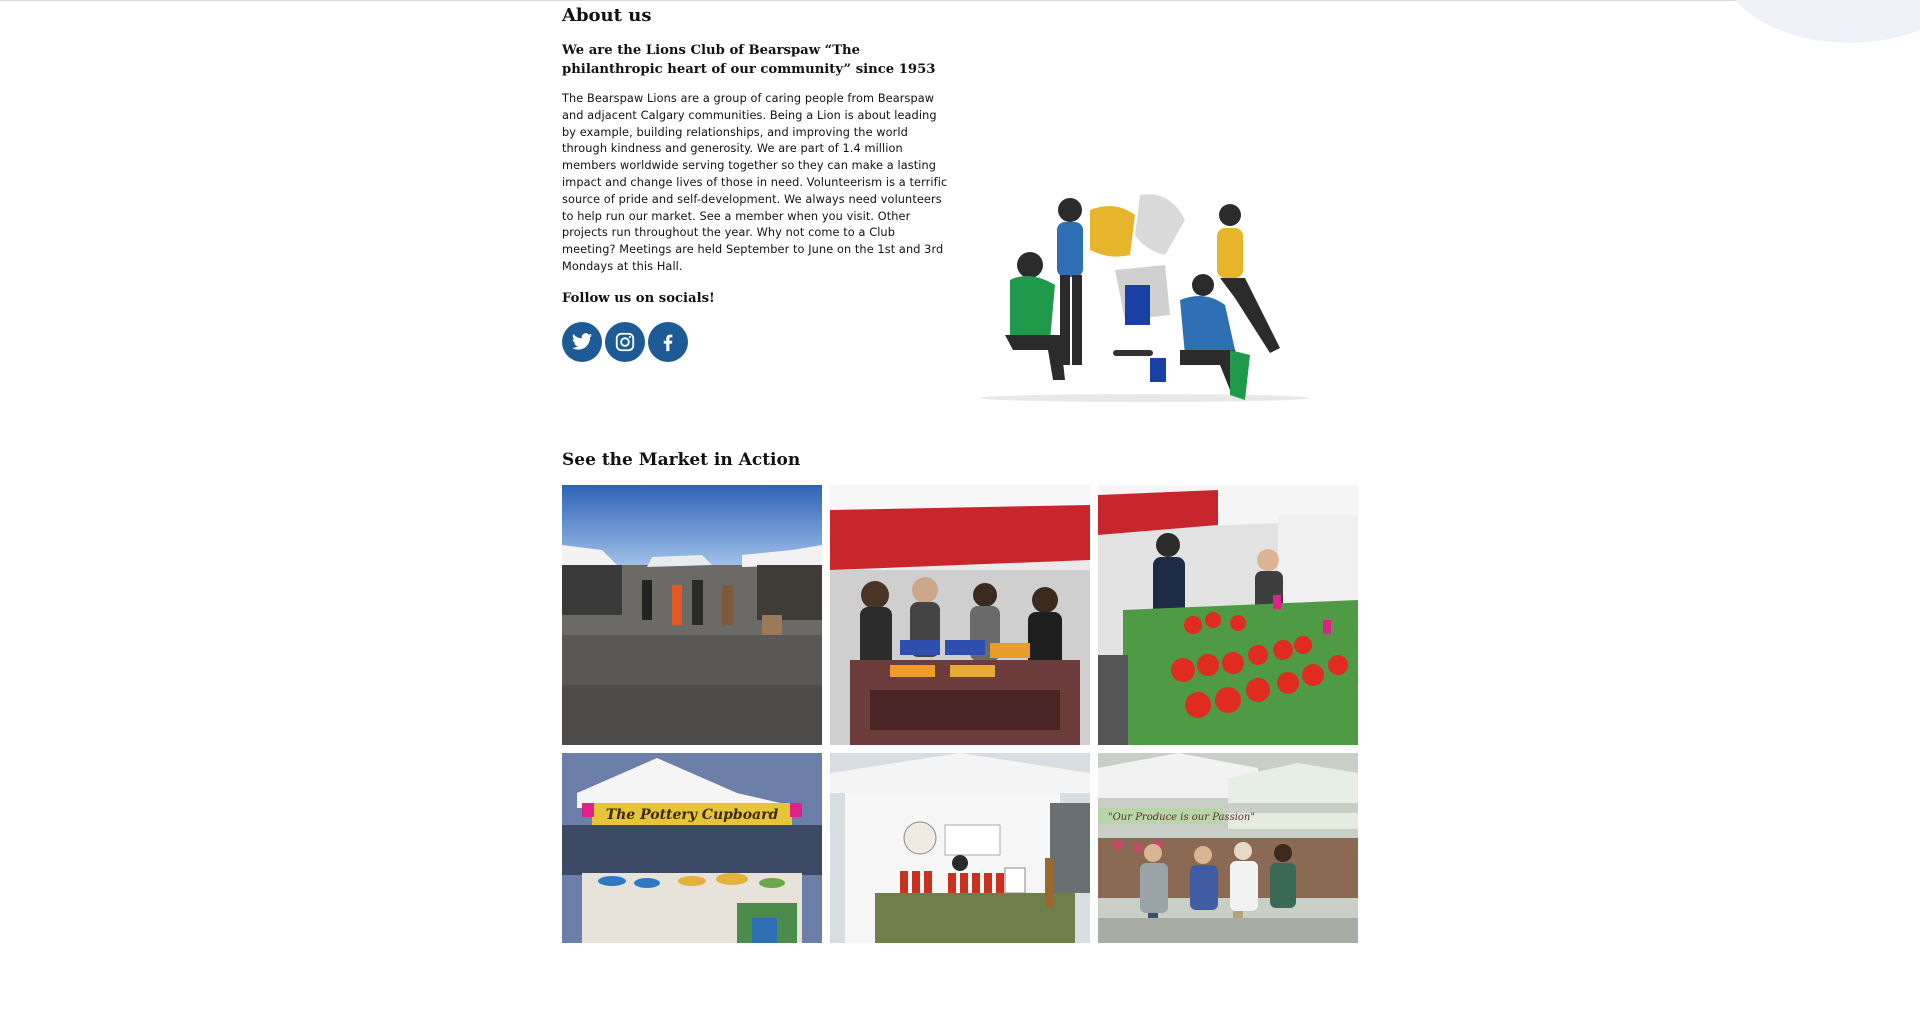 The height and width of the screenshot is (1013, 1920). Describe the element at coordinates (1181, 817) in the screenshot. I see `produce-sign-text: "Our Produce is our Passion"` at that location.